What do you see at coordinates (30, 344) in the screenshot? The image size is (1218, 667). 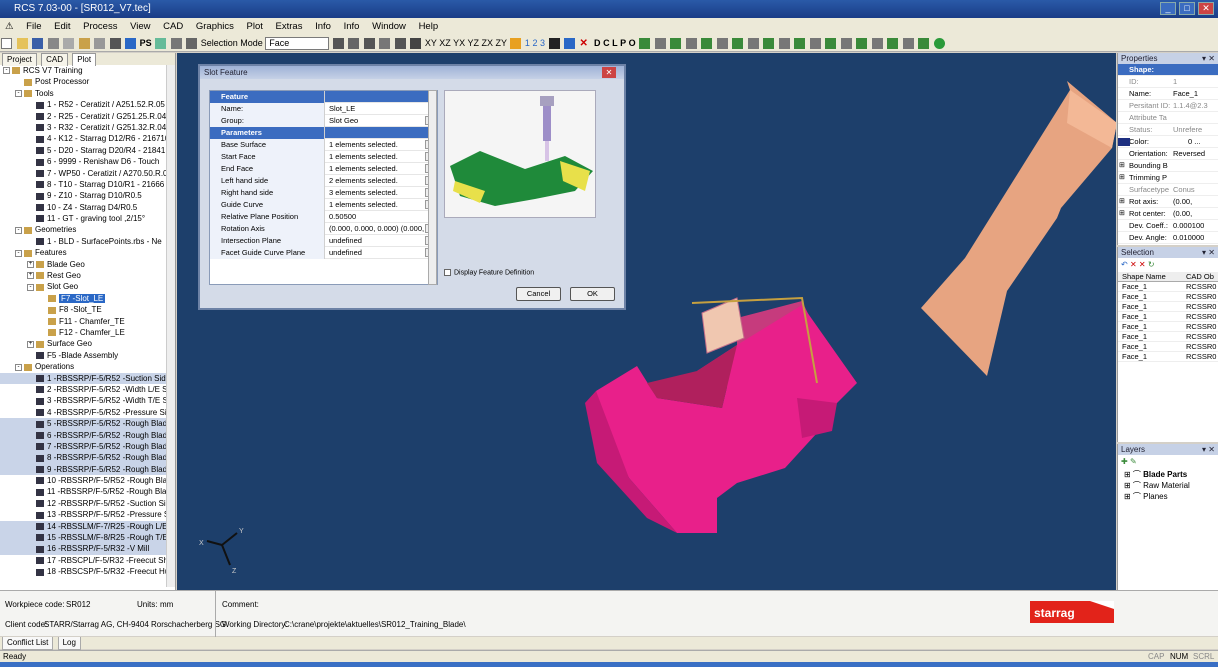 I see `expand-toggle-icon: +` at bounding box center [30, 344].